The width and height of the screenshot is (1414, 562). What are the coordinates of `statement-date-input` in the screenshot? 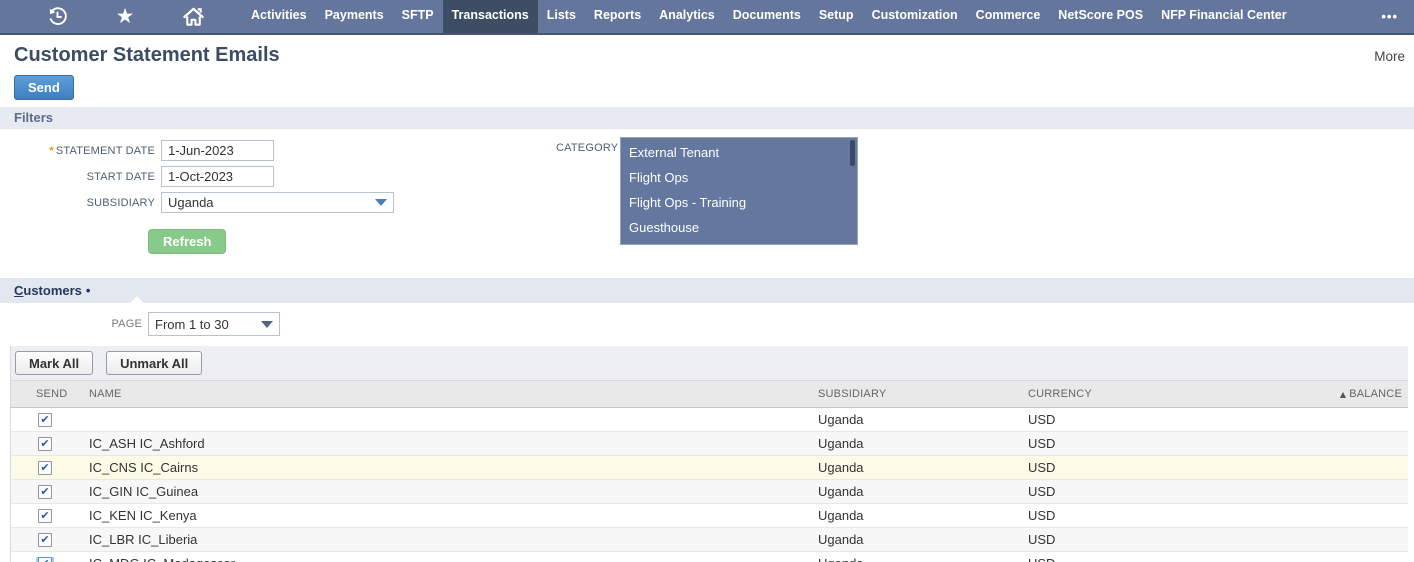 It's located at (217, 150).